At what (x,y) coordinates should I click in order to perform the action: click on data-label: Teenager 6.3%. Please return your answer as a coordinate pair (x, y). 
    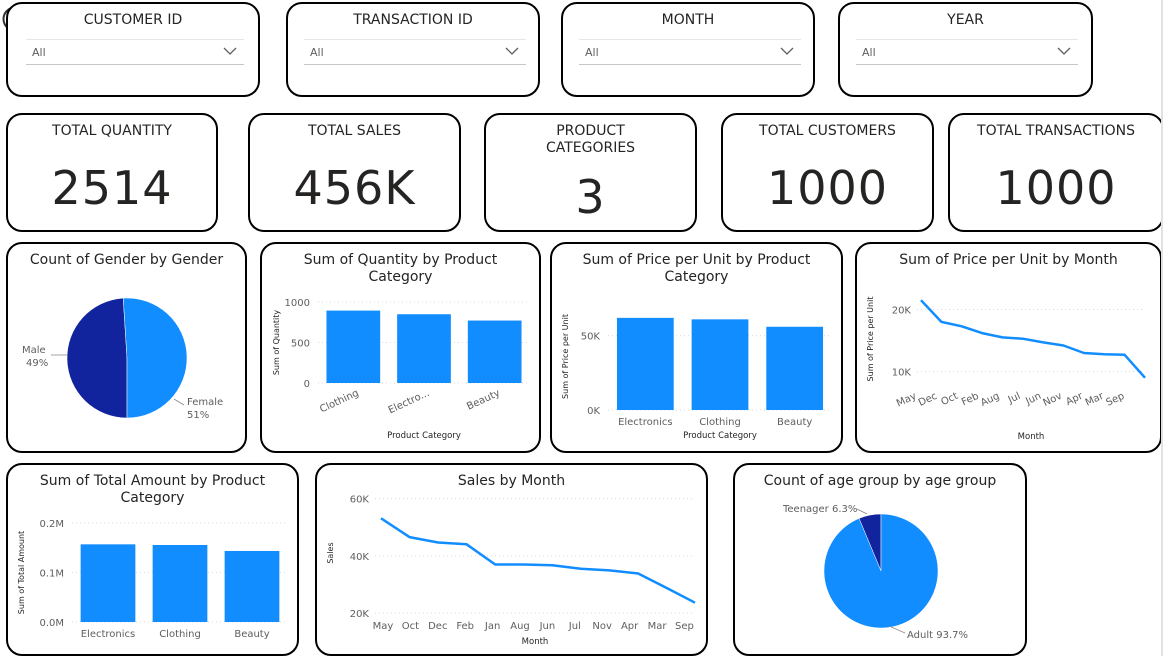
    Looking at the image, I should click on (819, 509).